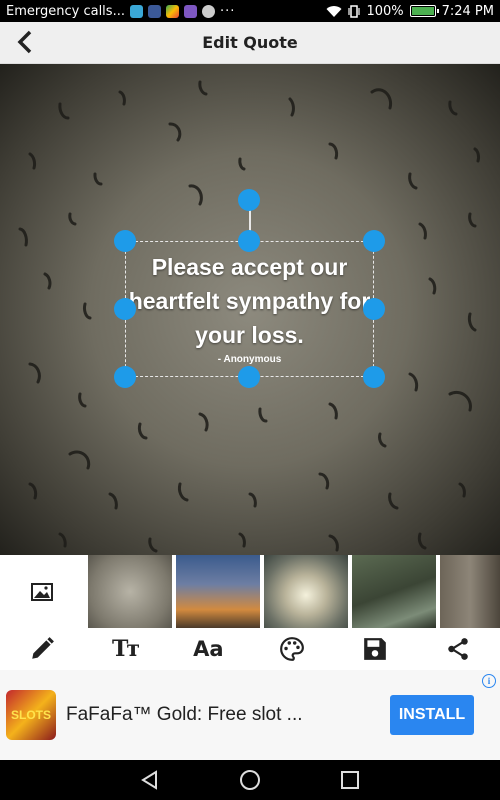 This screenshot has width=500, height=800. Describe the element at coordinates (470, 591) in the screenshot. I see `background-thumbnail-forest` at that location.